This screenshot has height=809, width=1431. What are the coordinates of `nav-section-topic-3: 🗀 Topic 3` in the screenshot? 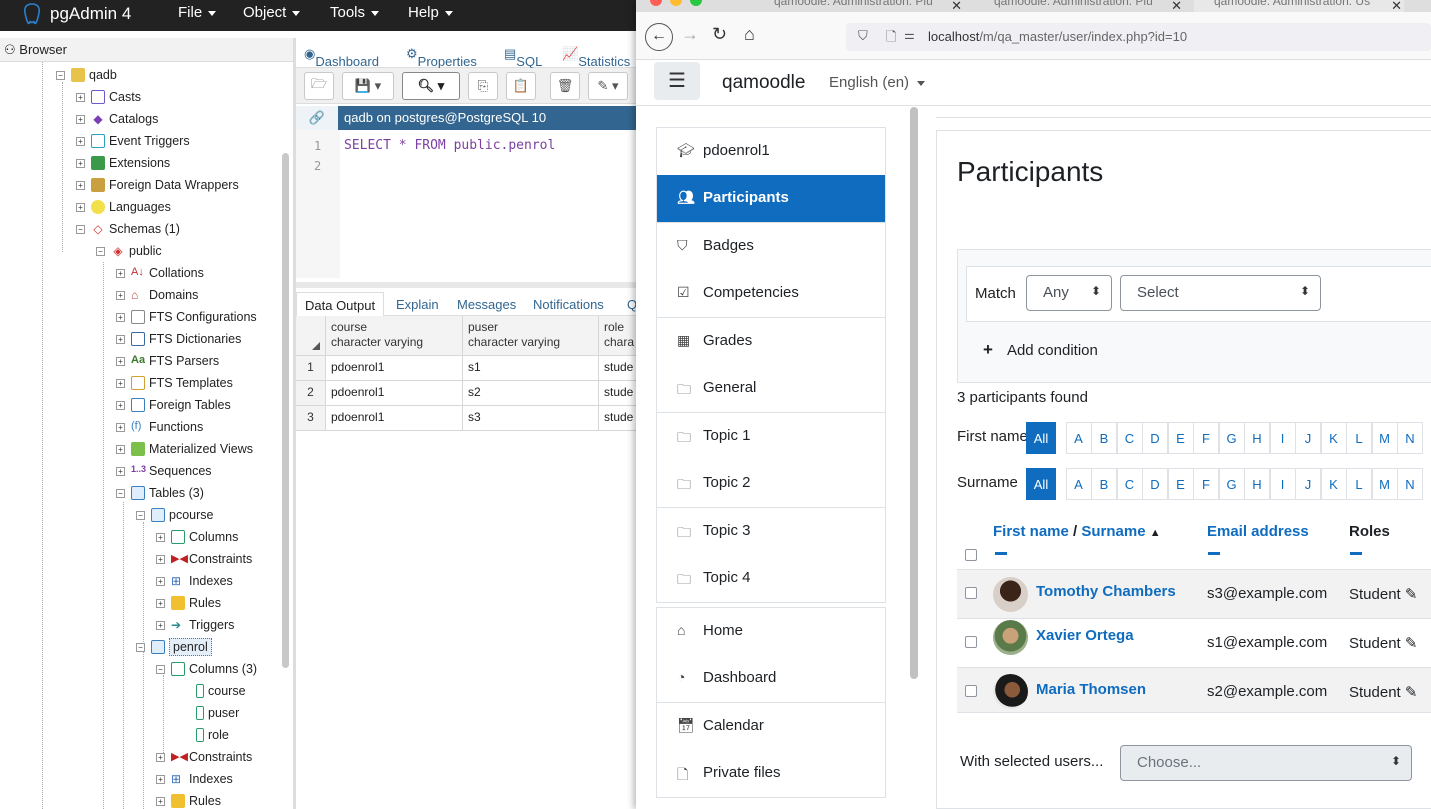 It's located at (771, 532).